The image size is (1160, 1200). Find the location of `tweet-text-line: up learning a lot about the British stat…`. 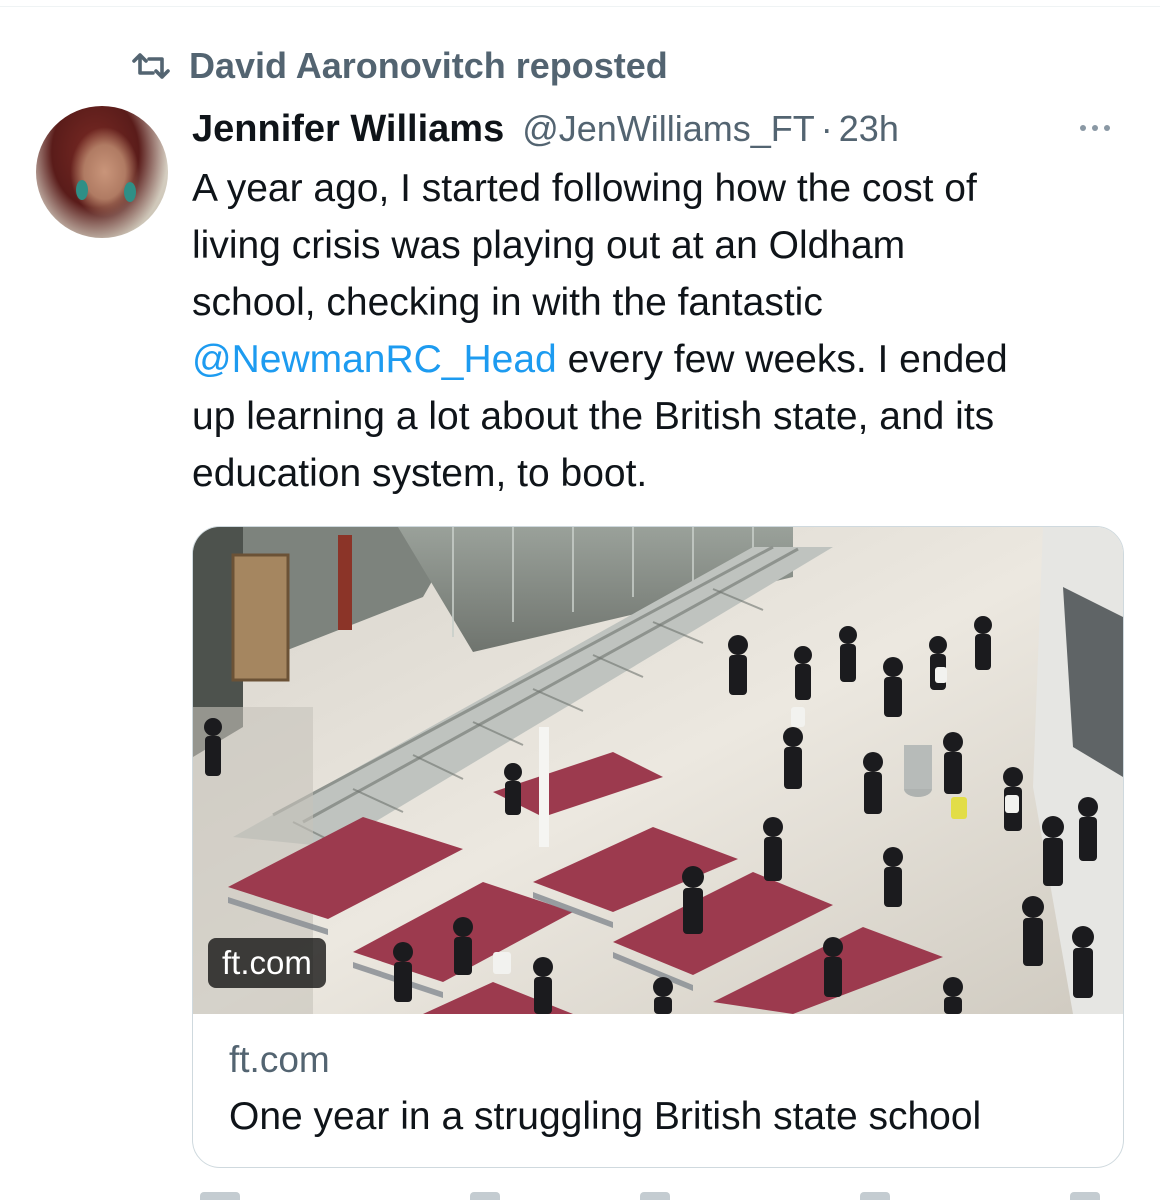

tweet-text-line: up learning a lot about the British stat… is located at coordinates (593, 416).